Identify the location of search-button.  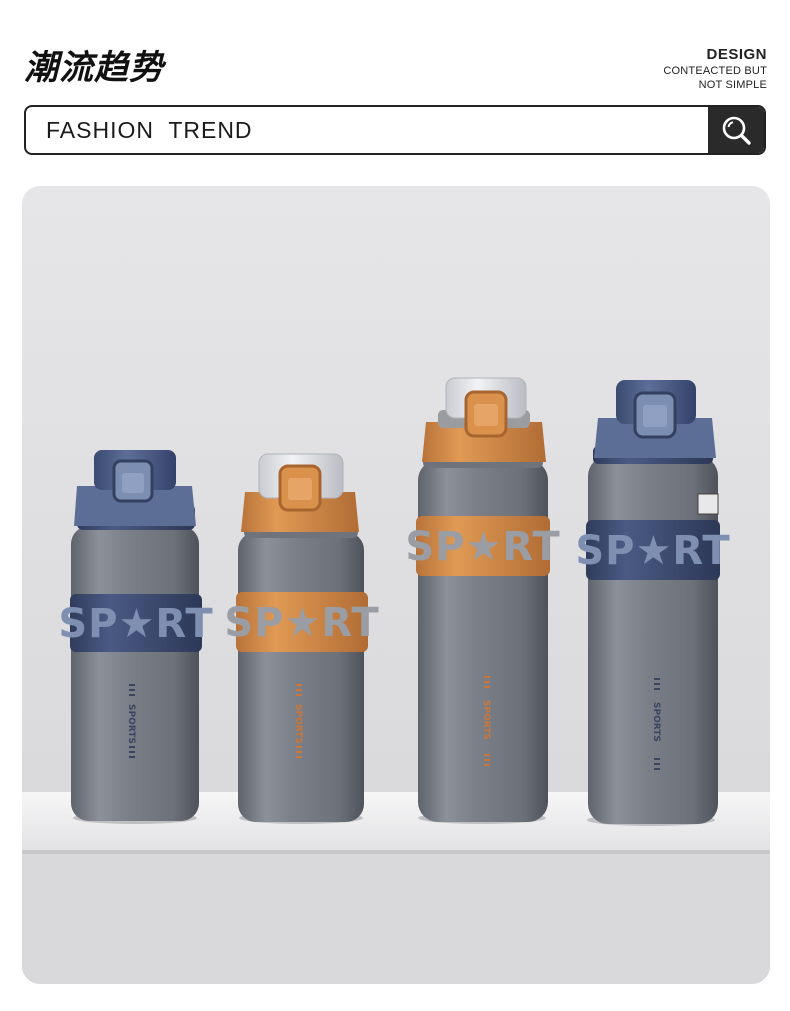
(736, 130).